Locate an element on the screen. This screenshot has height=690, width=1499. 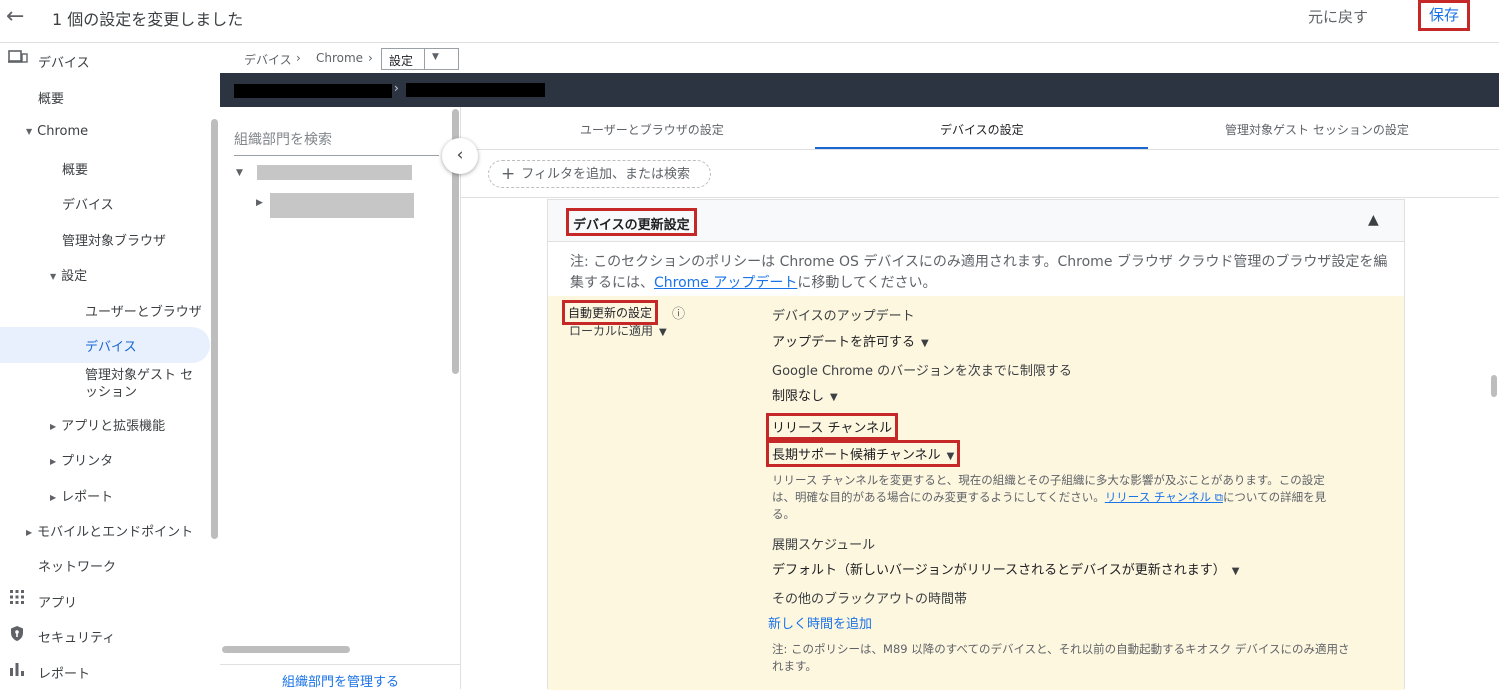
nav-chrome-overview: 概要 is located at coordinates (75, 168).